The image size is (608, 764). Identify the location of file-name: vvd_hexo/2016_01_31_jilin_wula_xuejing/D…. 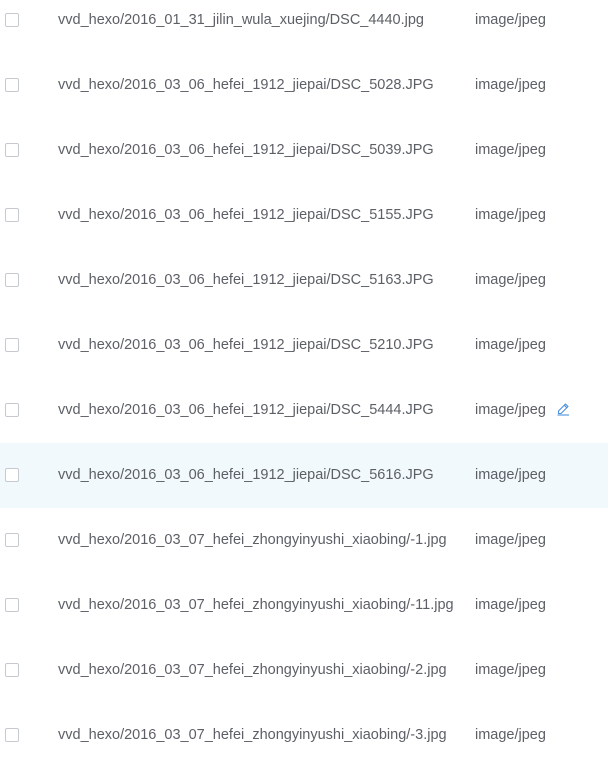
(241, 20).